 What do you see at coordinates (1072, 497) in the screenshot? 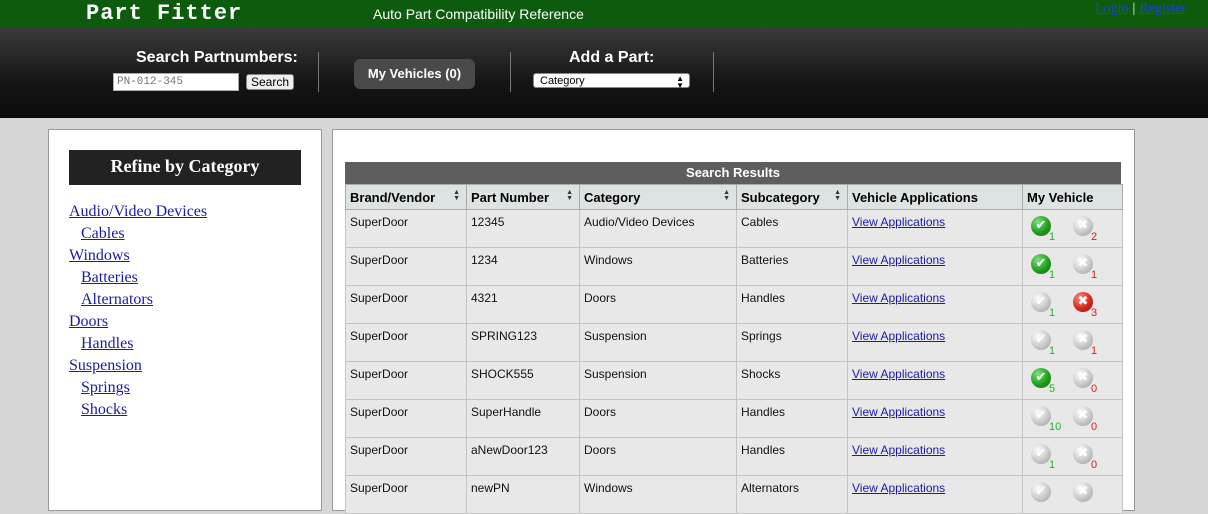
I see `fit-status: ✔ ✖` at bounding box center [1072, 497].